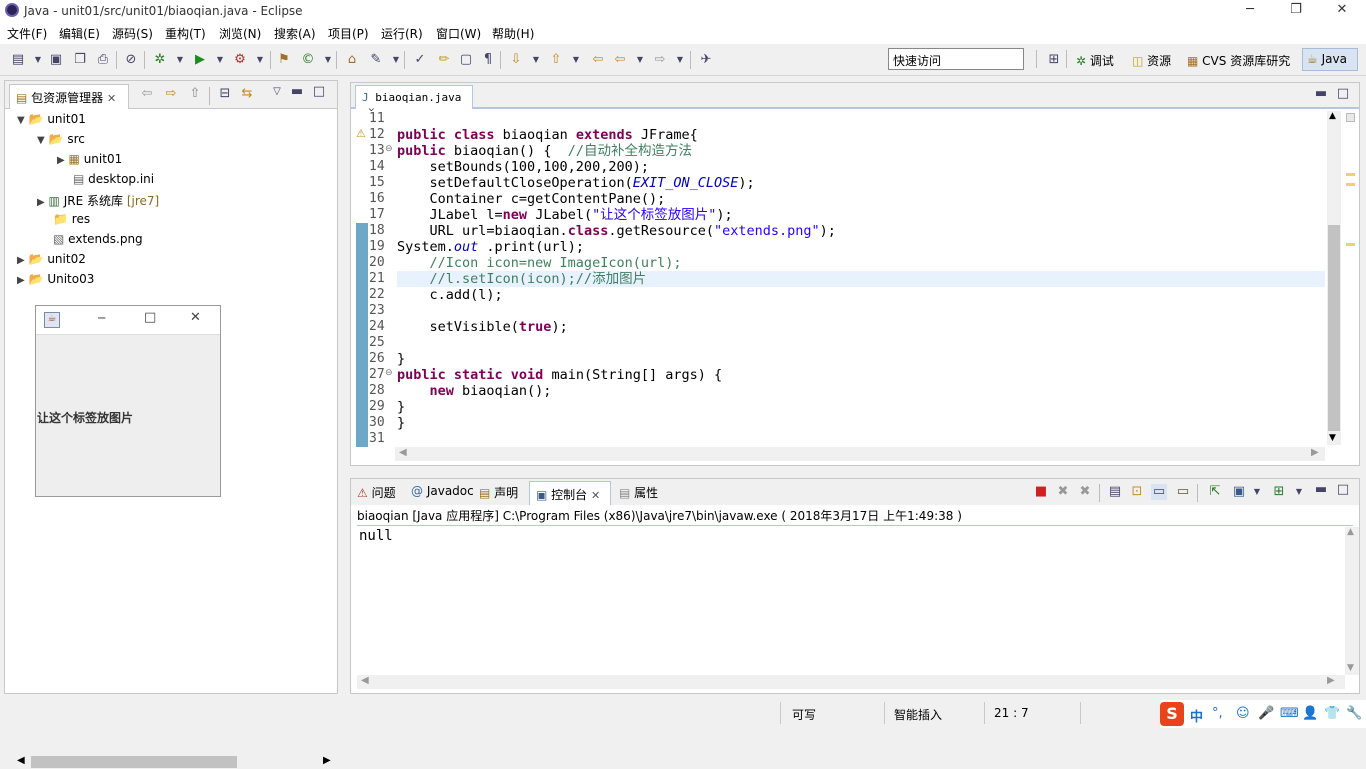  I want to click on clear-console-icon: ▤, so click(1115, 492).